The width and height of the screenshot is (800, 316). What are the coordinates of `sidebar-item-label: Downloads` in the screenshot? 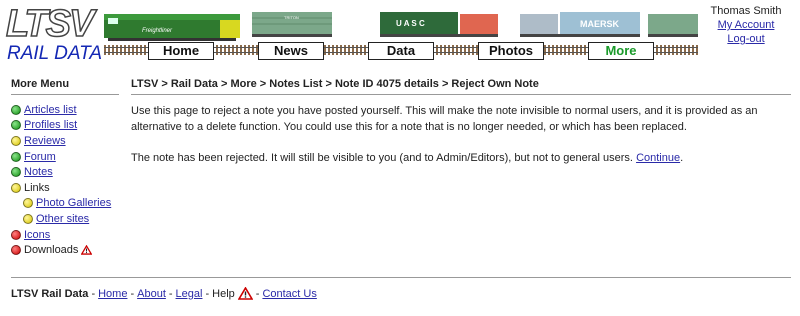 It's located at (51, 250).